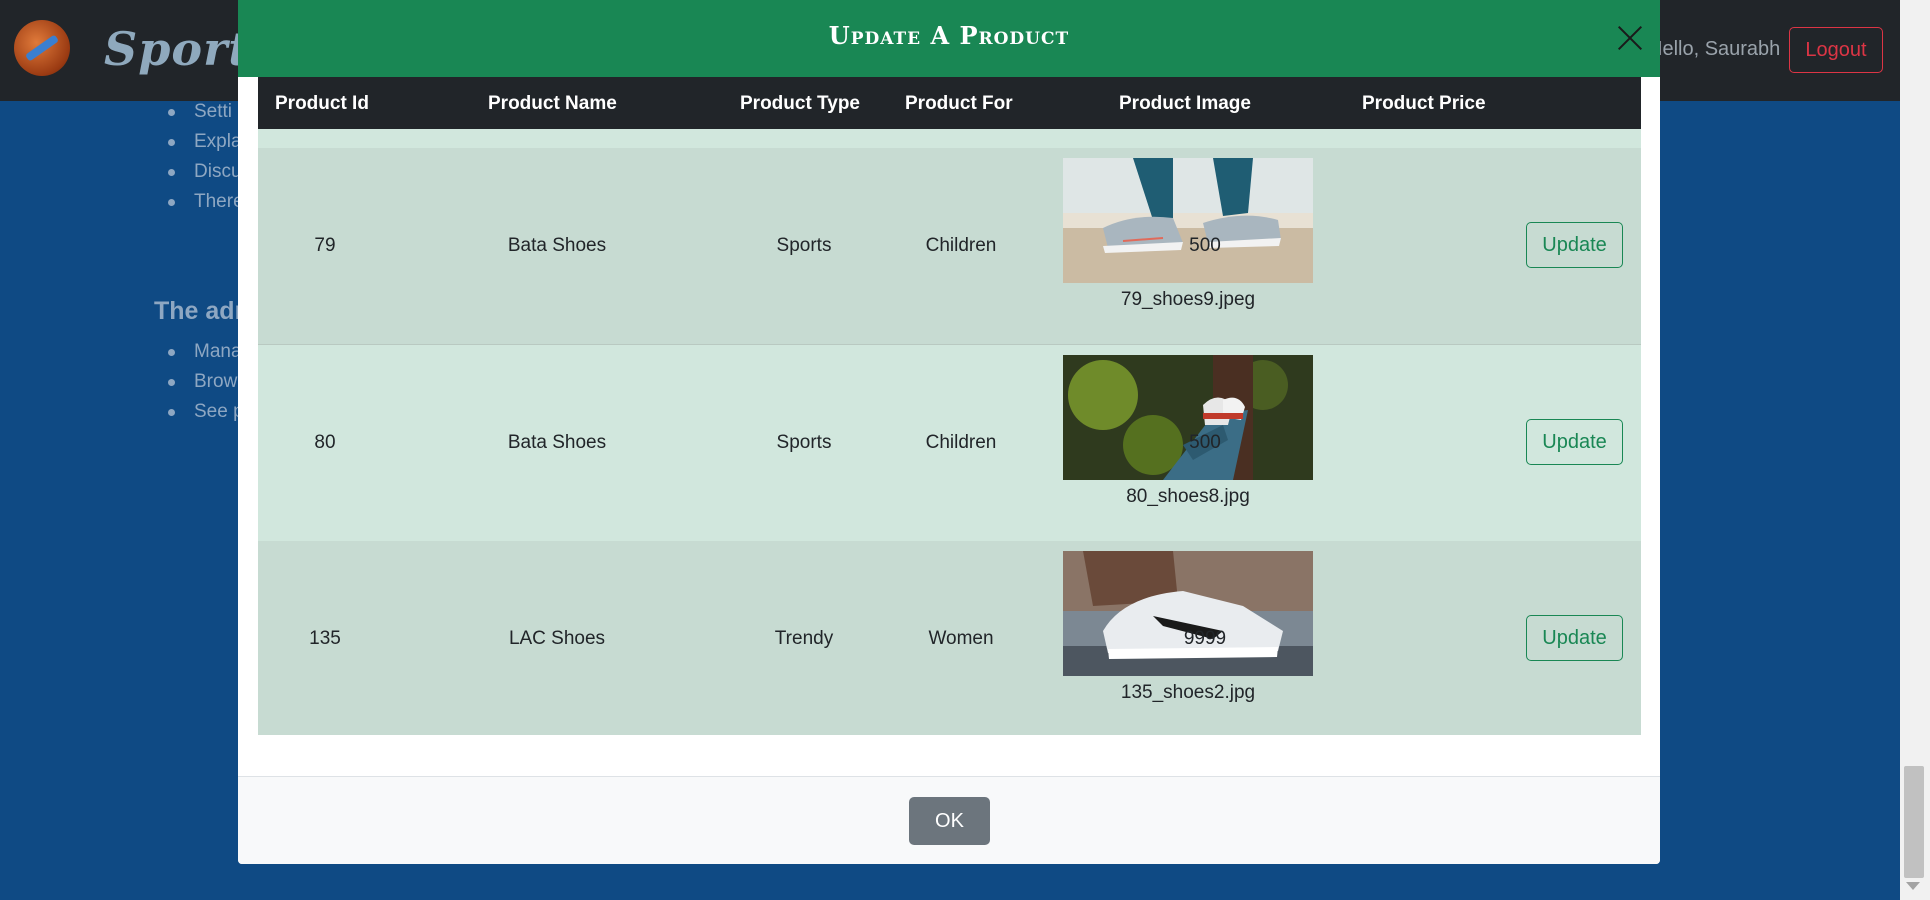 The width and height of the screenshot is (1930, 900). Describe the element at coordinates (325, 245) in the screenshot. I see `cell-product-id: 79` at that location.